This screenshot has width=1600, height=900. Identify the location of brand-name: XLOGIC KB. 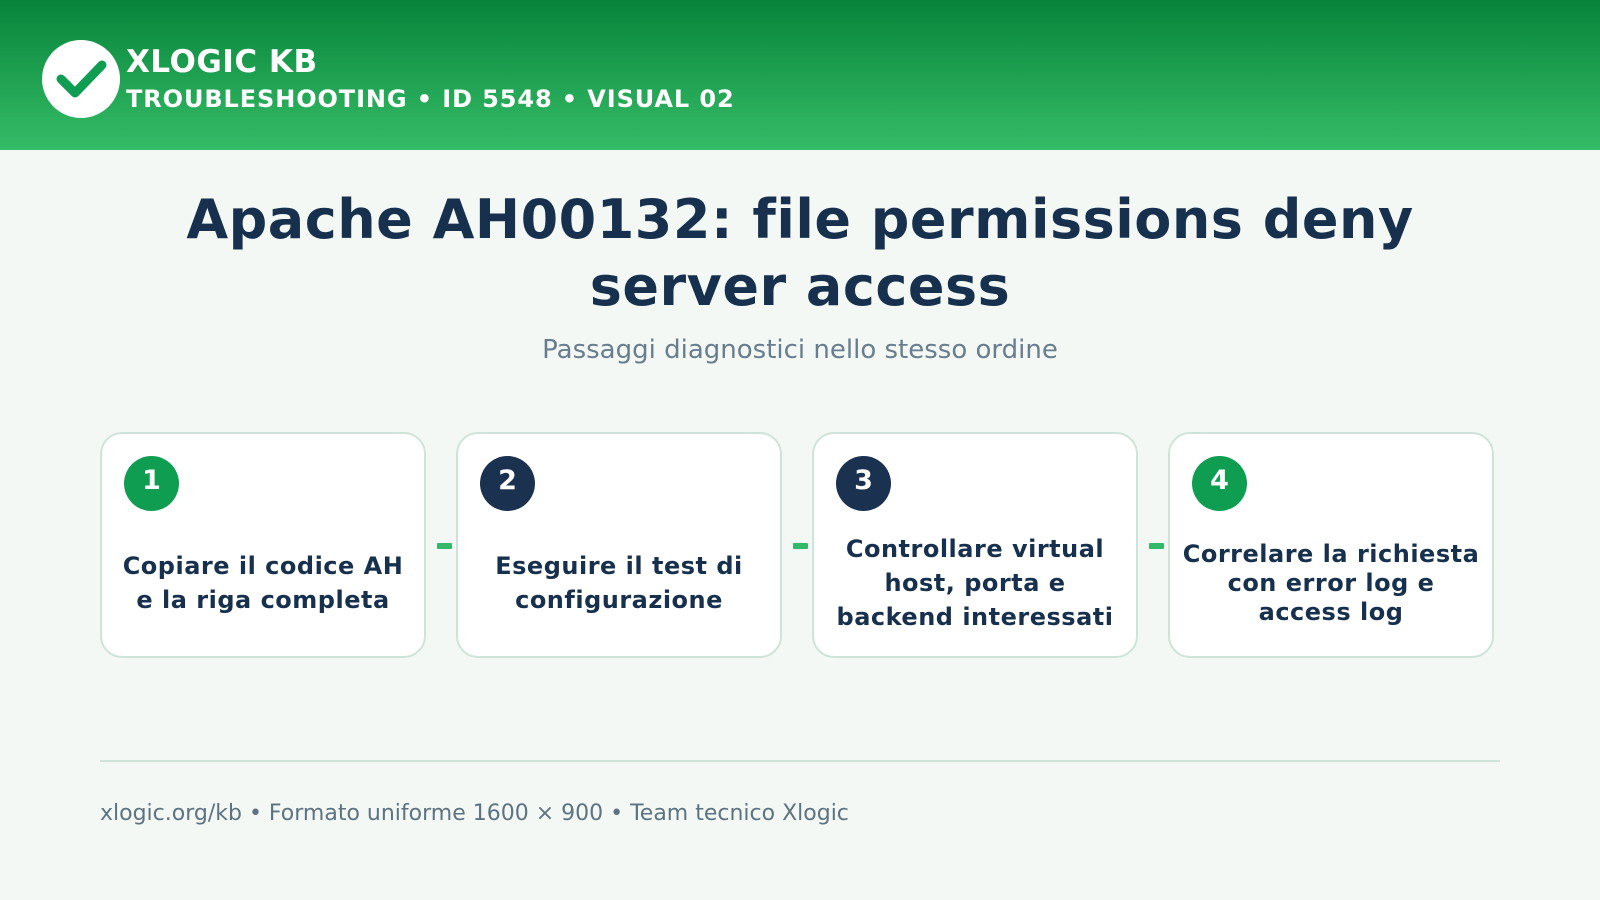
(222, 62).